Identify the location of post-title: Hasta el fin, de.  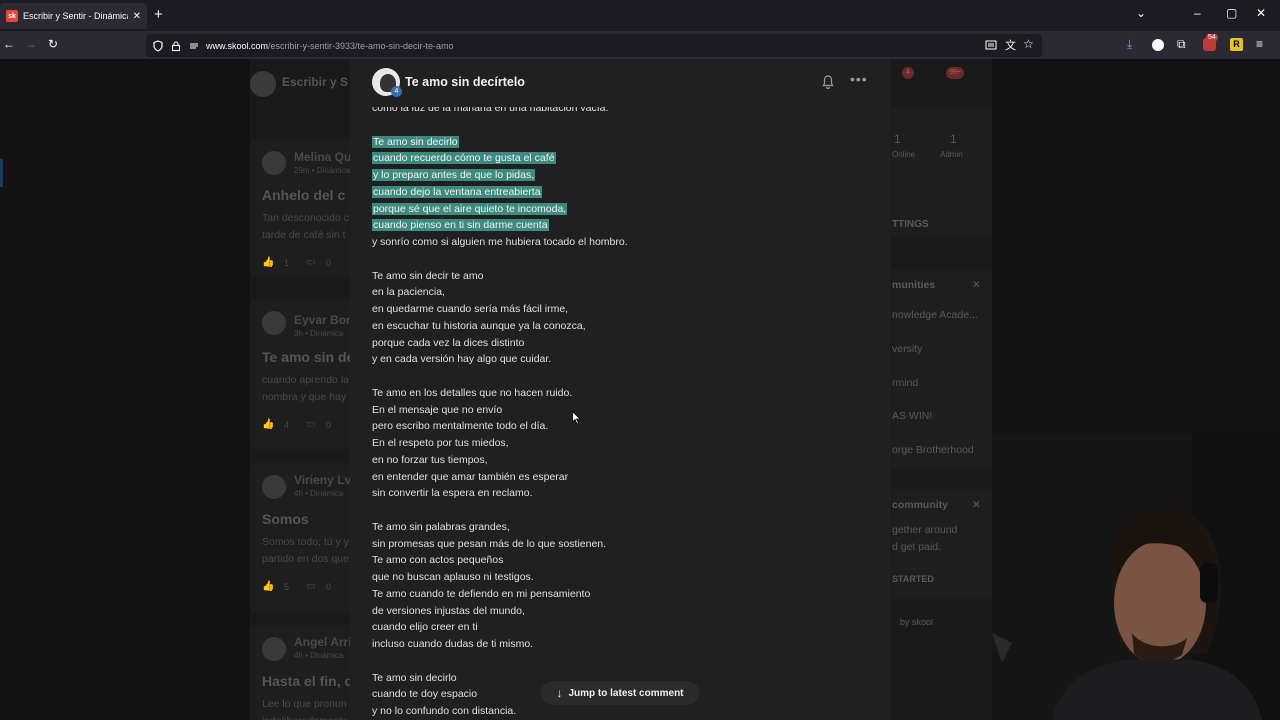
(311, 681).